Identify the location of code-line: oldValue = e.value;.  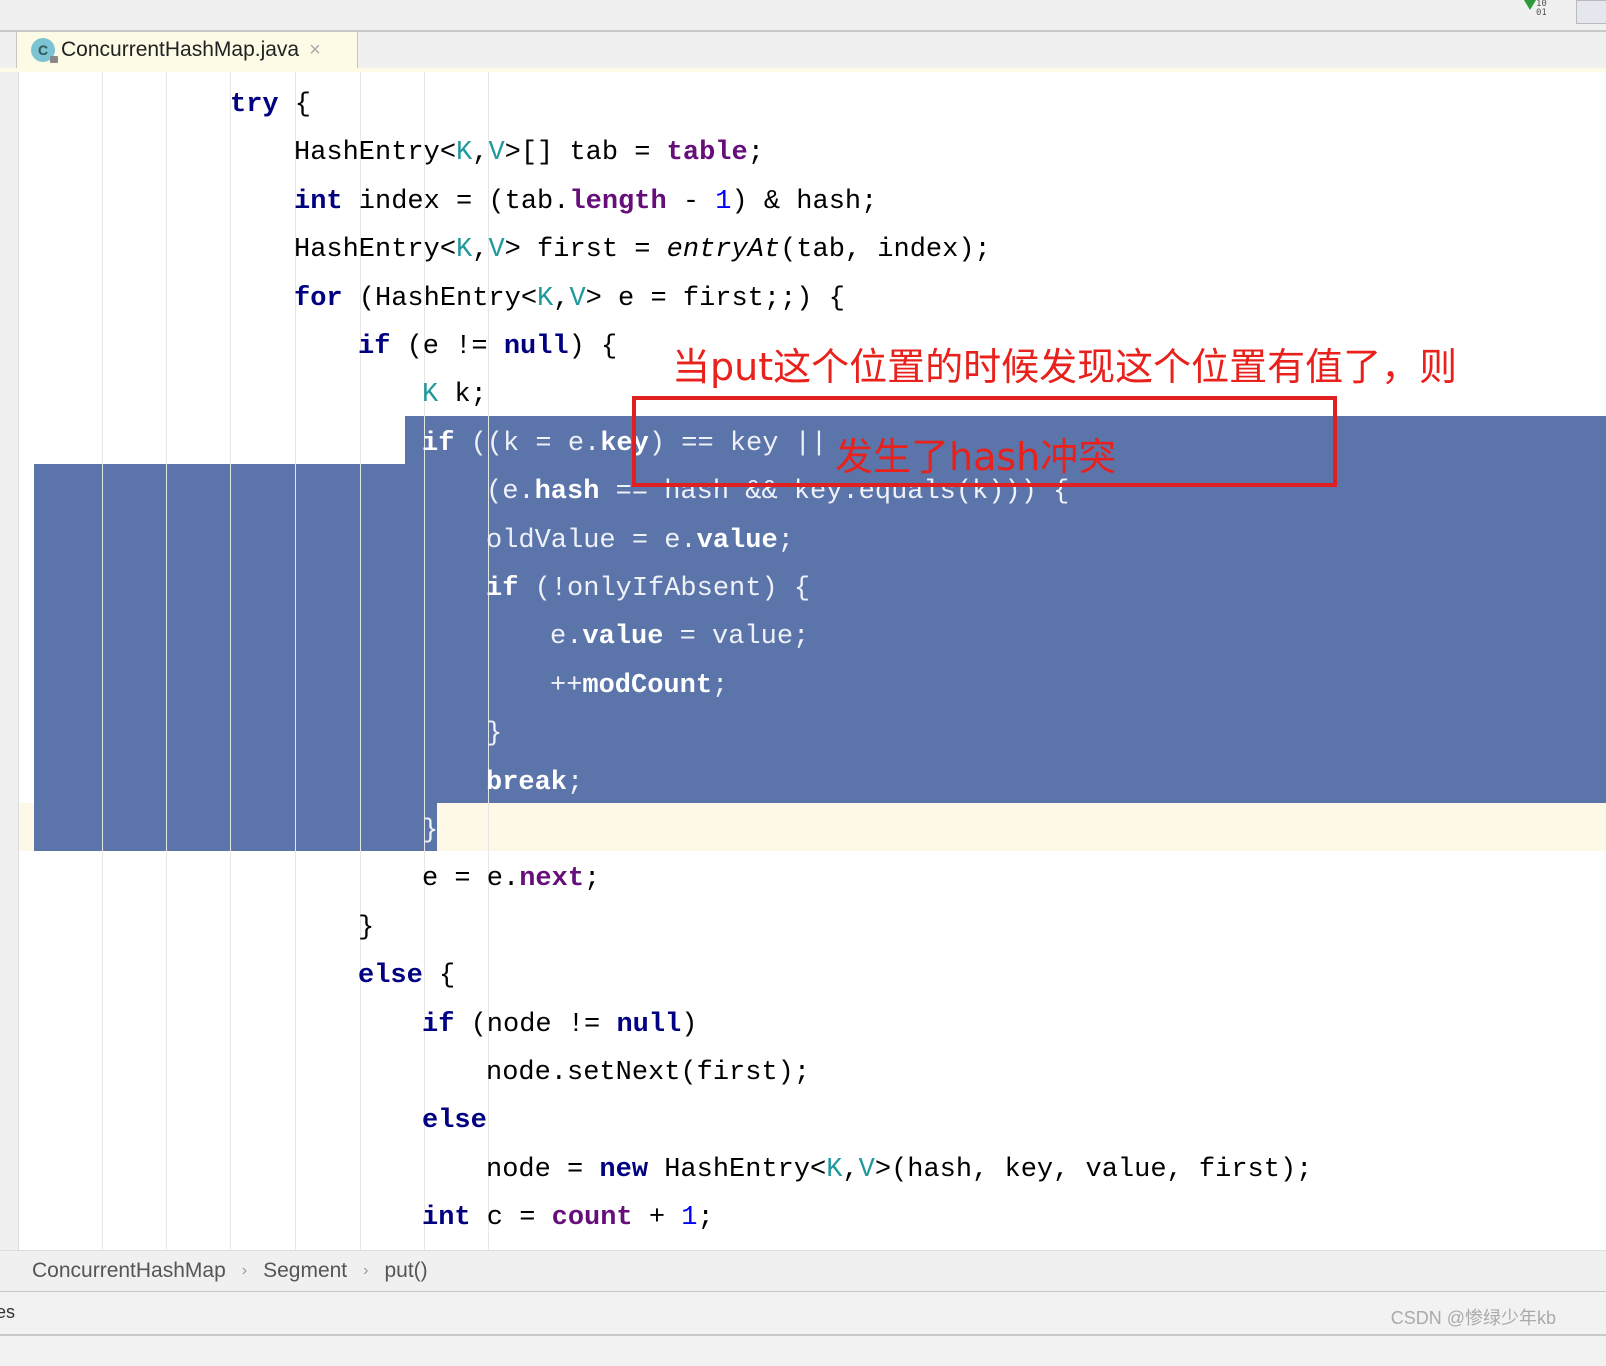
(640, 541).